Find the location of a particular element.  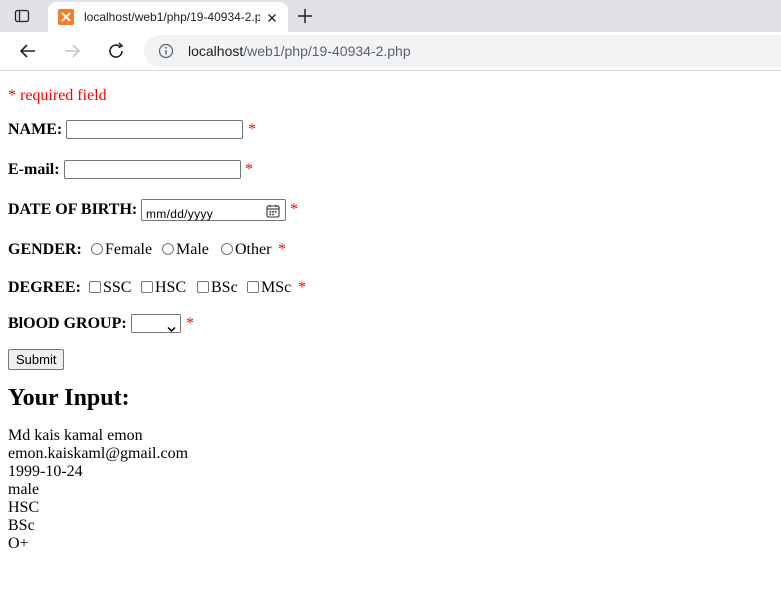

browser-toolbar: localhost/web1/php/19-40934-2.php is located at coordinates (390, 51).